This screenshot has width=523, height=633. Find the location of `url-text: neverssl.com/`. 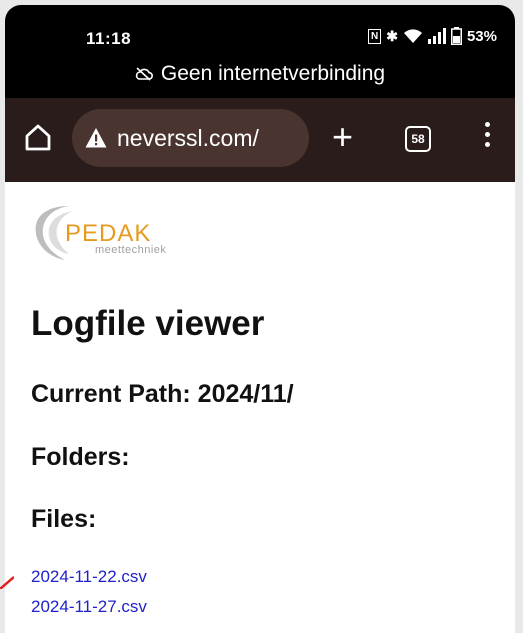

url-text: neverssl.com/ is located at coordinates (188, 138).